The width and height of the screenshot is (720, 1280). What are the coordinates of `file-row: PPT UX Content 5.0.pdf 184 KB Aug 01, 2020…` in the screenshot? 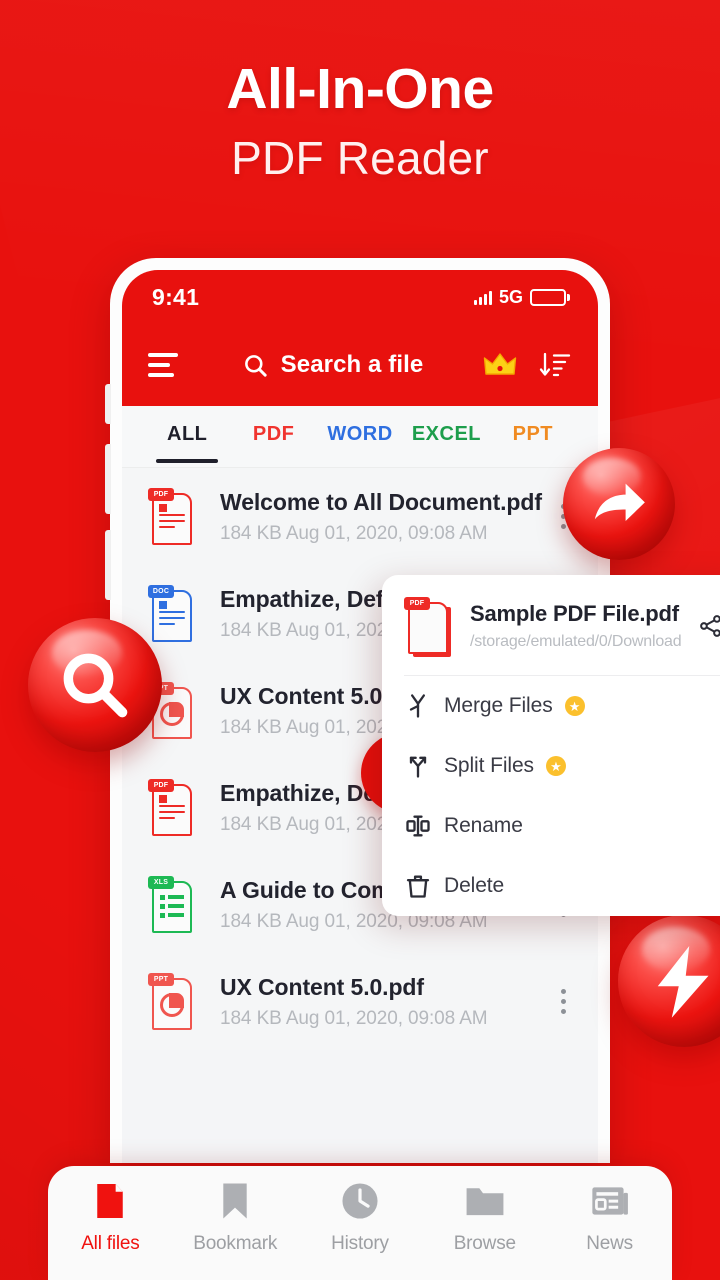 It's located at (360, 1001).